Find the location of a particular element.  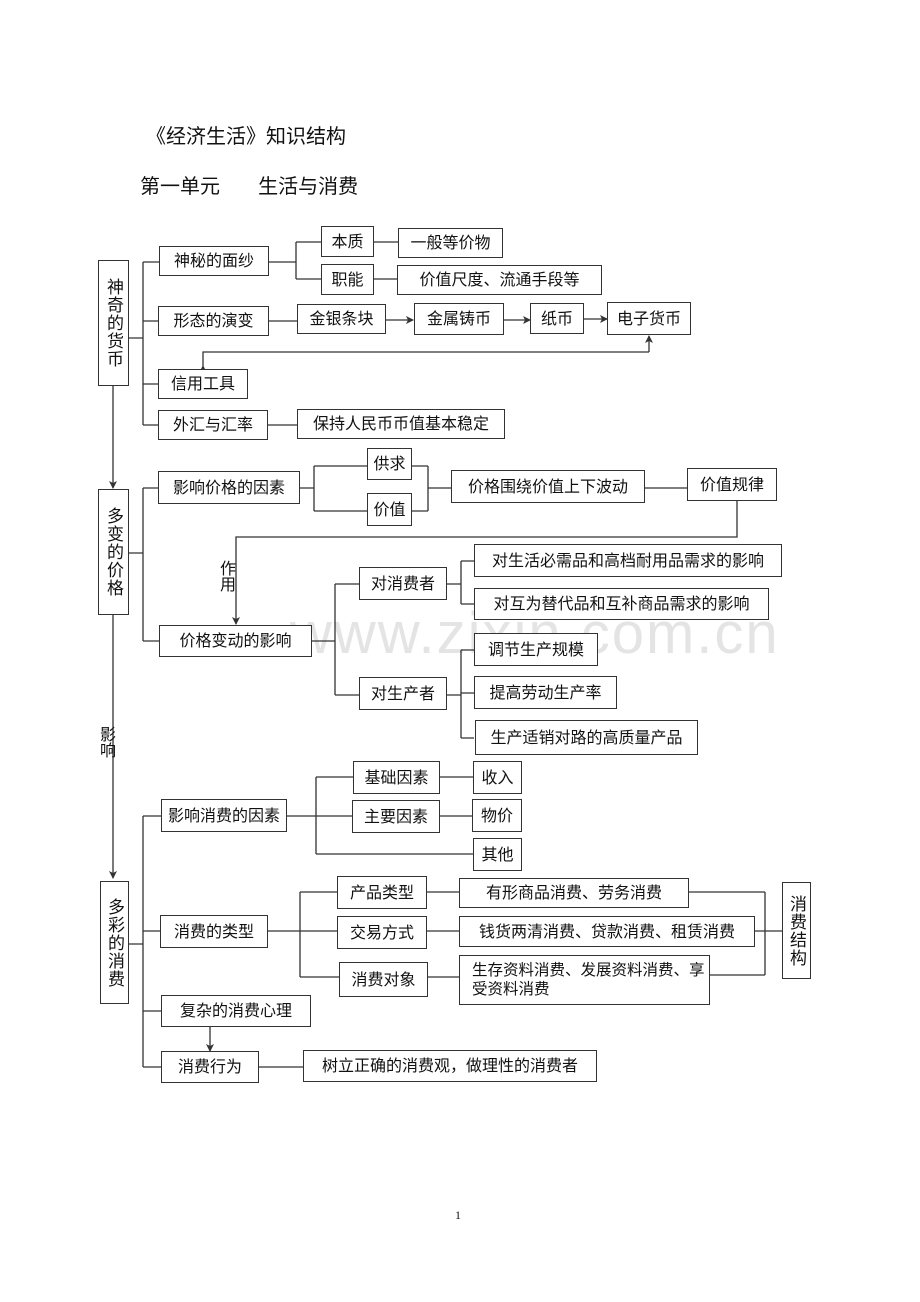

node-form-step-3: 纸币 is located at coordinates (557, 318).